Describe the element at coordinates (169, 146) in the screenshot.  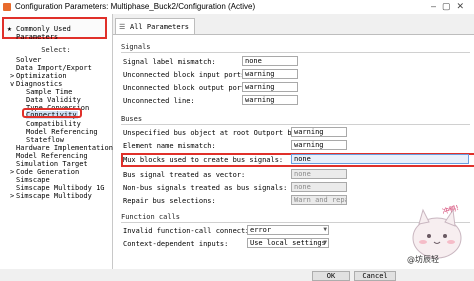
I see `element-name-mismatch-label: Element name mismatch:` at that location.